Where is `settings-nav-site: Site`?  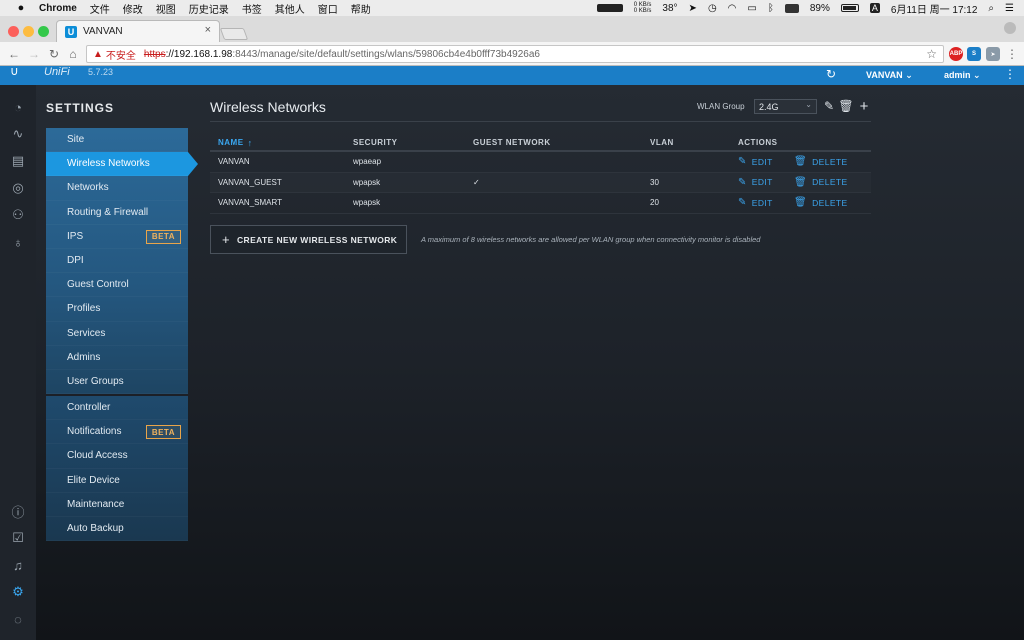
settings-nav-site: Site is located at coordinates (117, 140).